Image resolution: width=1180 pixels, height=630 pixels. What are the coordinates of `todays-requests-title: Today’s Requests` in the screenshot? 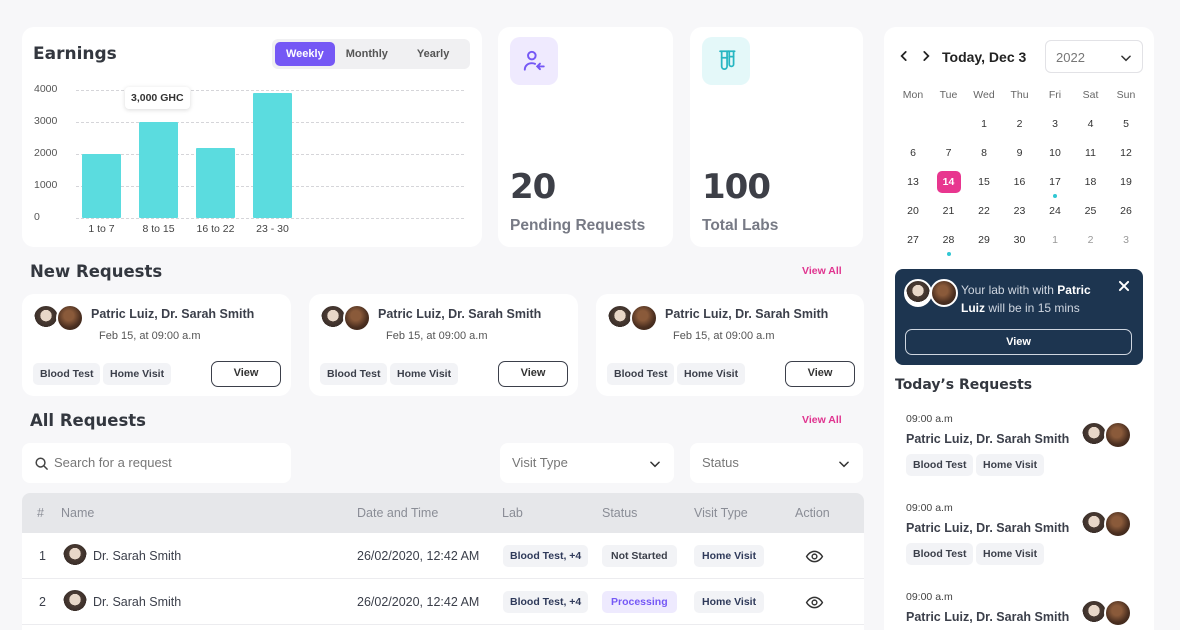 It's located at (964, 385).